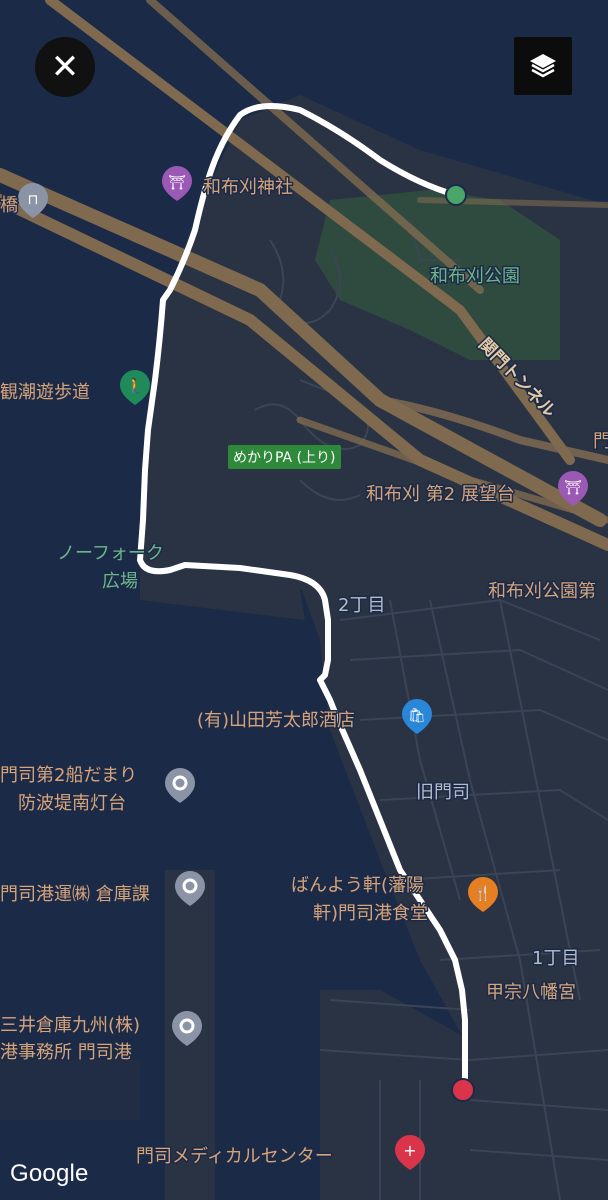 Image resolution: width=608 pixels, height=1200 pixels. What do you see at coordinates (9, 205) in the screenshot?
I see `label-left-edge: 橋` at bounding box center [9, 205].